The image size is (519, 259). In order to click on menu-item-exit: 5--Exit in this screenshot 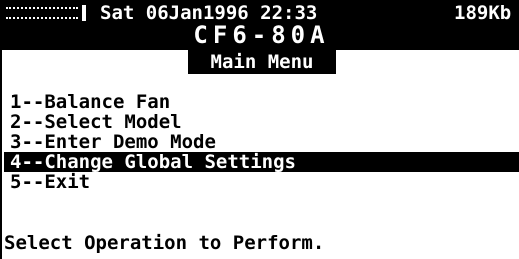, I will do `click(261, 182)`.